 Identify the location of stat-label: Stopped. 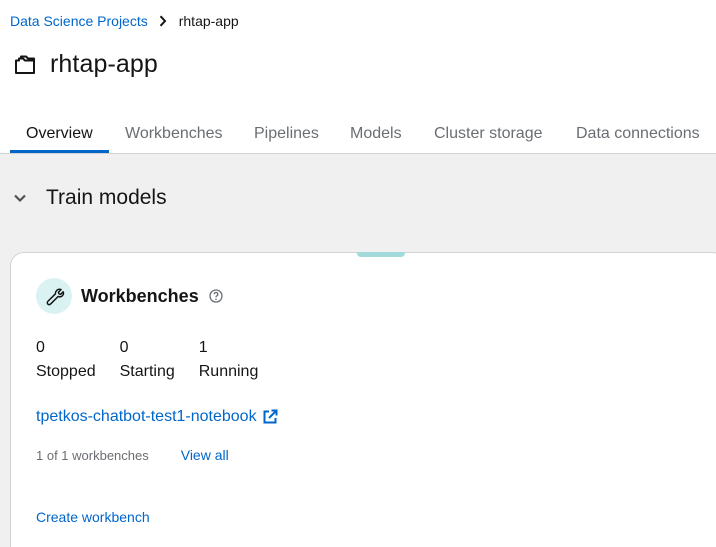
(66, 371).